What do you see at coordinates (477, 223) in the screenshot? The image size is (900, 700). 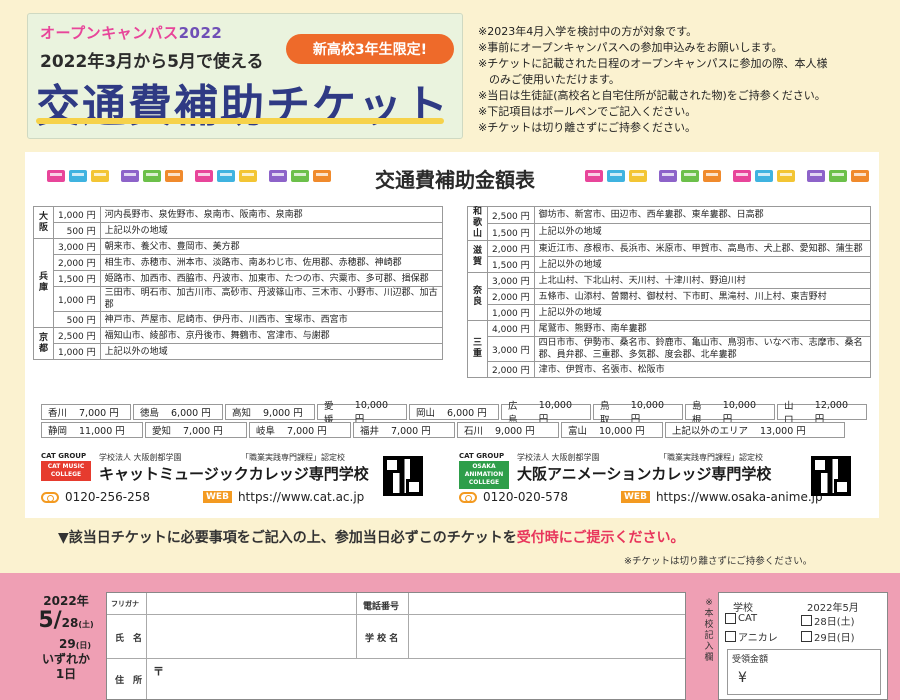 I see `prefecture-cell: 和歌山` at bounding box center [477, 223].